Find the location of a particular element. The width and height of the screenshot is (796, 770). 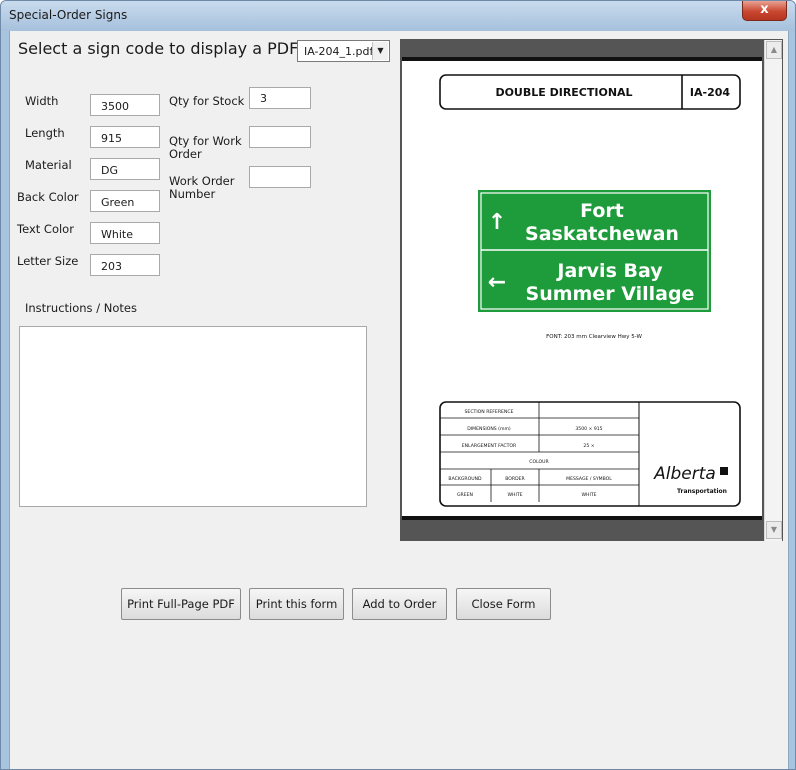

scroll-down-icon: ▼ is located at coordinates (774, 530).